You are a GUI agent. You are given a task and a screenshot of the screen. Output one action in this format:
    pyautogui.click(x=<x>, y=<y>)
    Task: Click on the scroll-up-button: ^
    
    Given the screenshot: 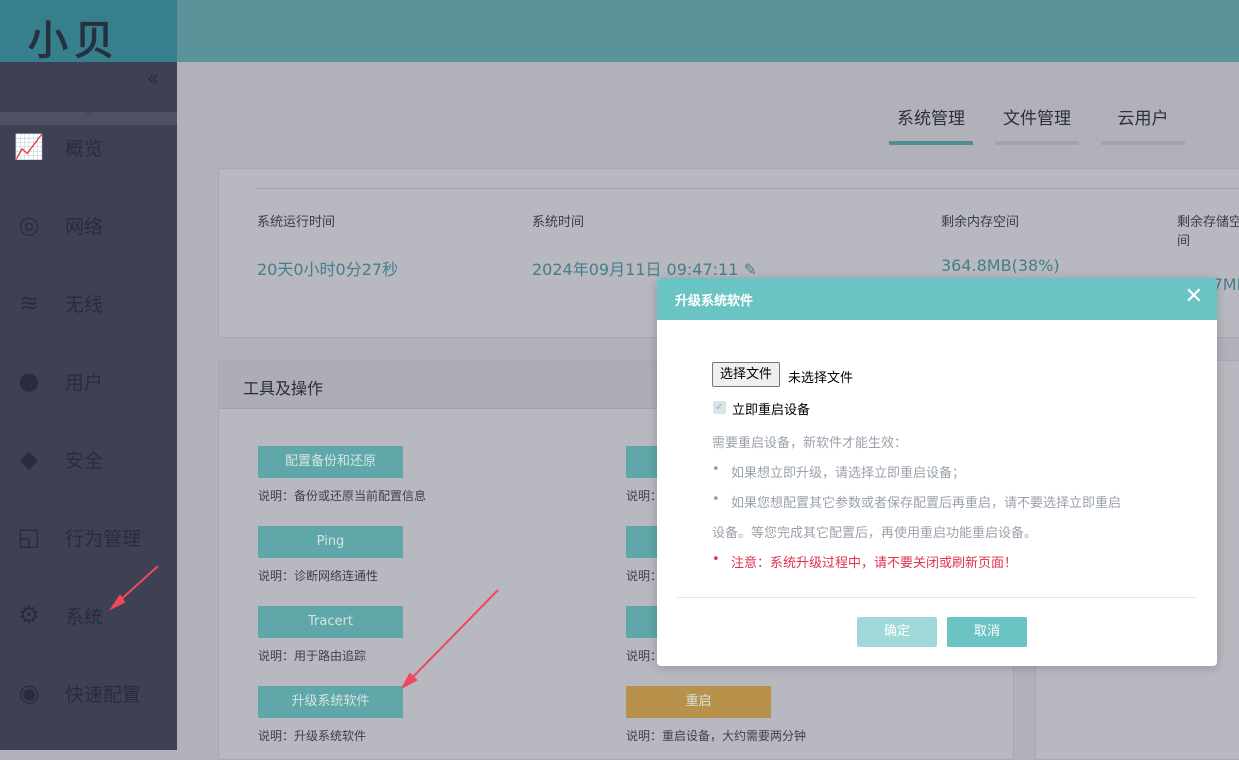 What is the action you would take?
    pyautogui.click(x=88, y=118)
    